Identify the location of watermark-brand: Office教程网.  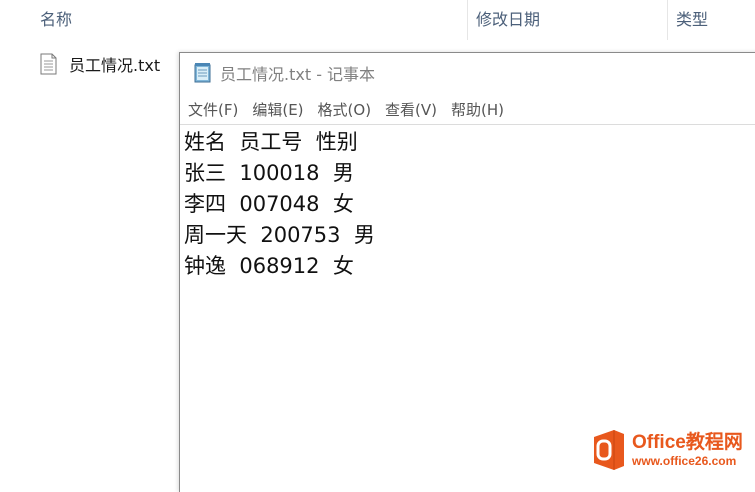
(687, 442).